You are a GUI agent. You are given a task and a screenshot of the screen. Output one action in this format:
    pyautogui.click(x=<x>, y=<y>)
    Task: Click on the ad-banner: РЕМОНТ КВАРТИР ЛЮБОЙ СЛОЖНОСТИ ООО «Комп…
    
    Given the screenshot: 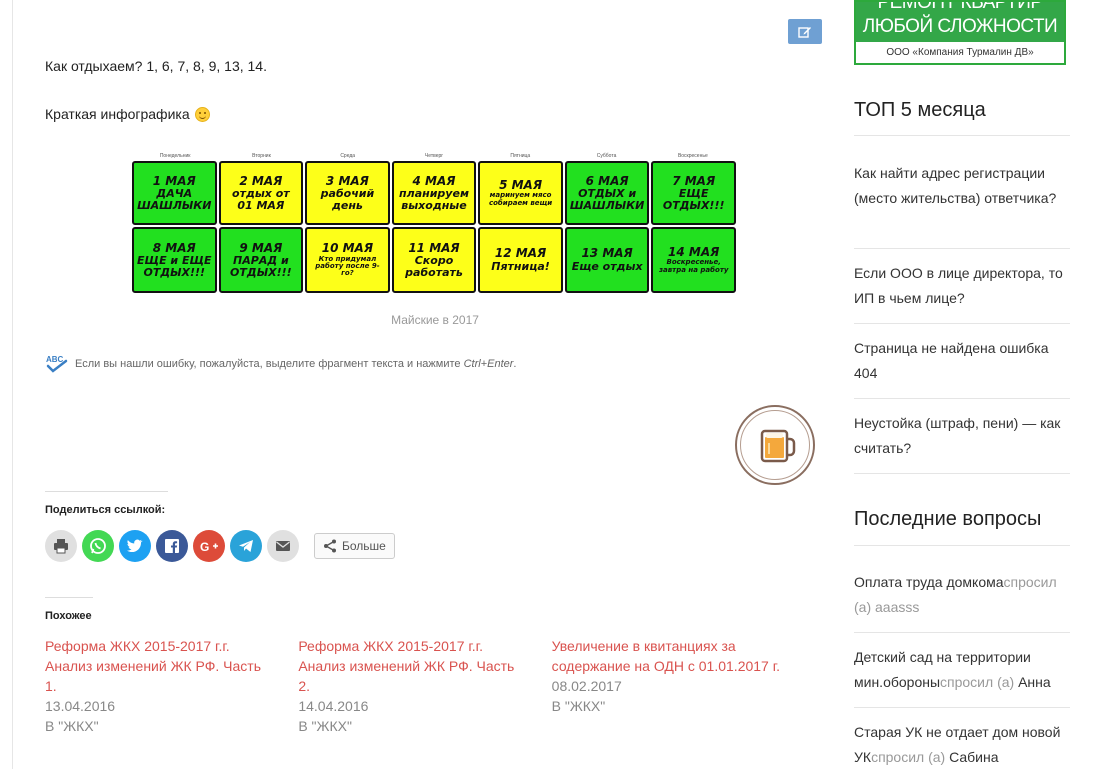 What is the action you would take?
    pyautogui.click(x=960, y=32)
    